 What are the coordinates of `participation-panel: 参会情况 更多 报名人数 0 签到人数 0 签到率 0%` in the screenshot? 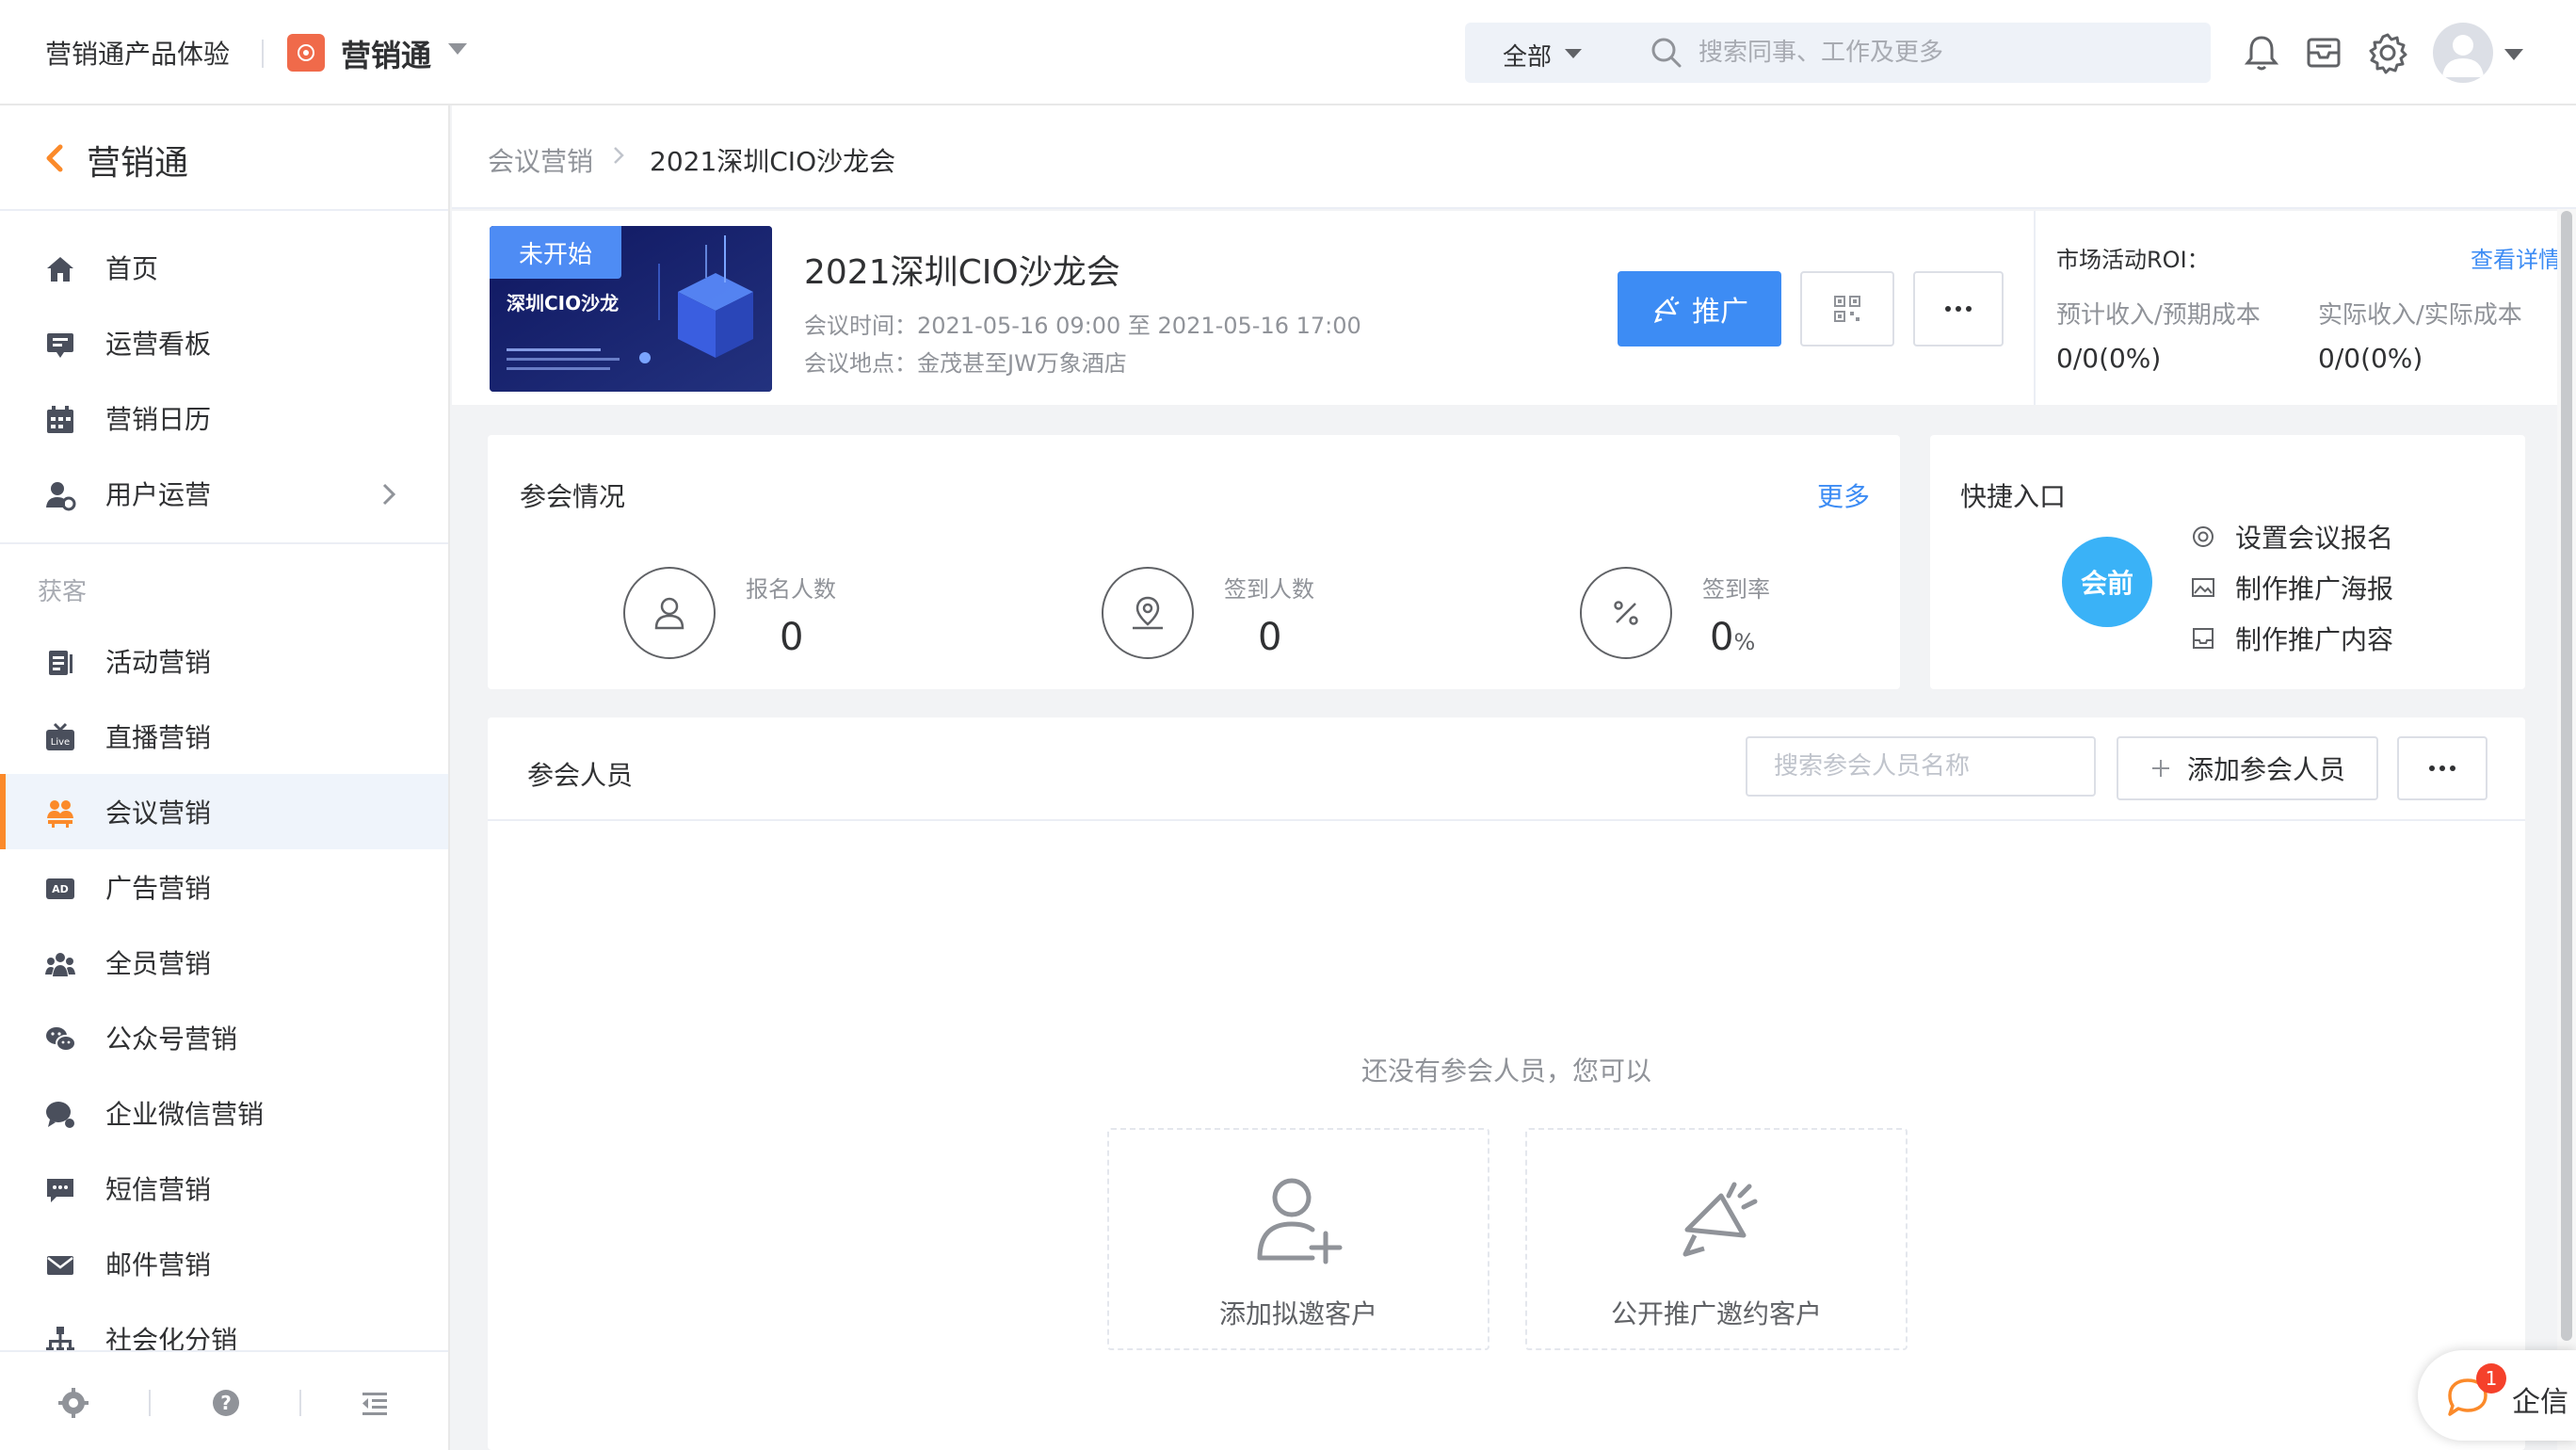 It's located at (1194, 562).